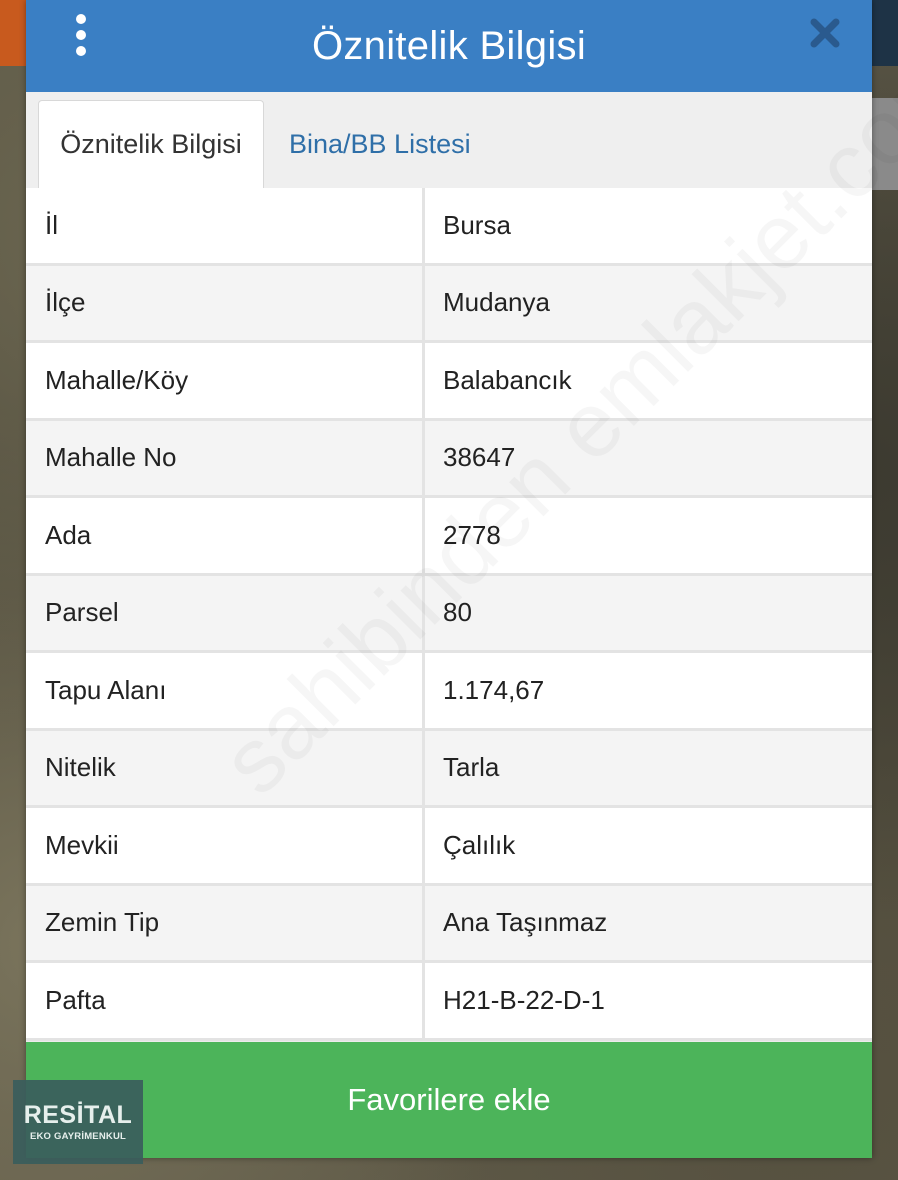 The image size is (898, 1180). What do you see at coordinates (648, 380) in the screenshot?
I see `attribute-value: Balabancık` at bounding box center [648, 380].